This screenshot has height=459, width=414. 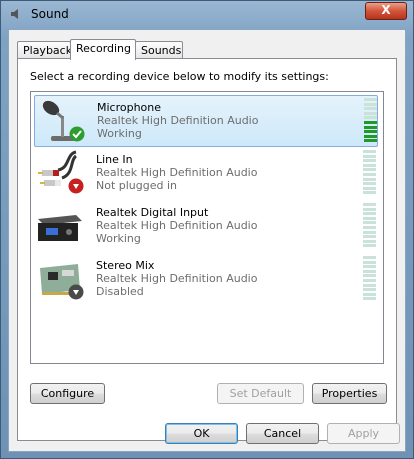 What do you see at coordinates (201, 433) in the screenshot?
I see `ok-button: OK` at bounding box center [201, 433].